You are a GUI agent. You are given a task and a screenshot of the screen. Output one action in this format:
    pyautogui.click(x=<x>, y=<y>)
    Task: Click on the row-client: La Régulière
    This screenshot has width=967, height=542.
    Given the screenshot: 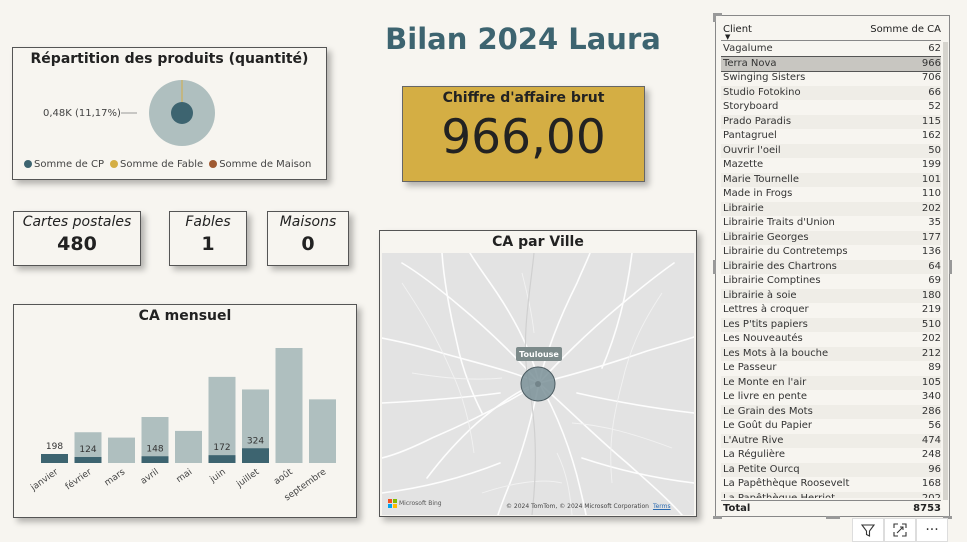 What is the action you would take?
    pyautogui.click(x=754, y=454)
    